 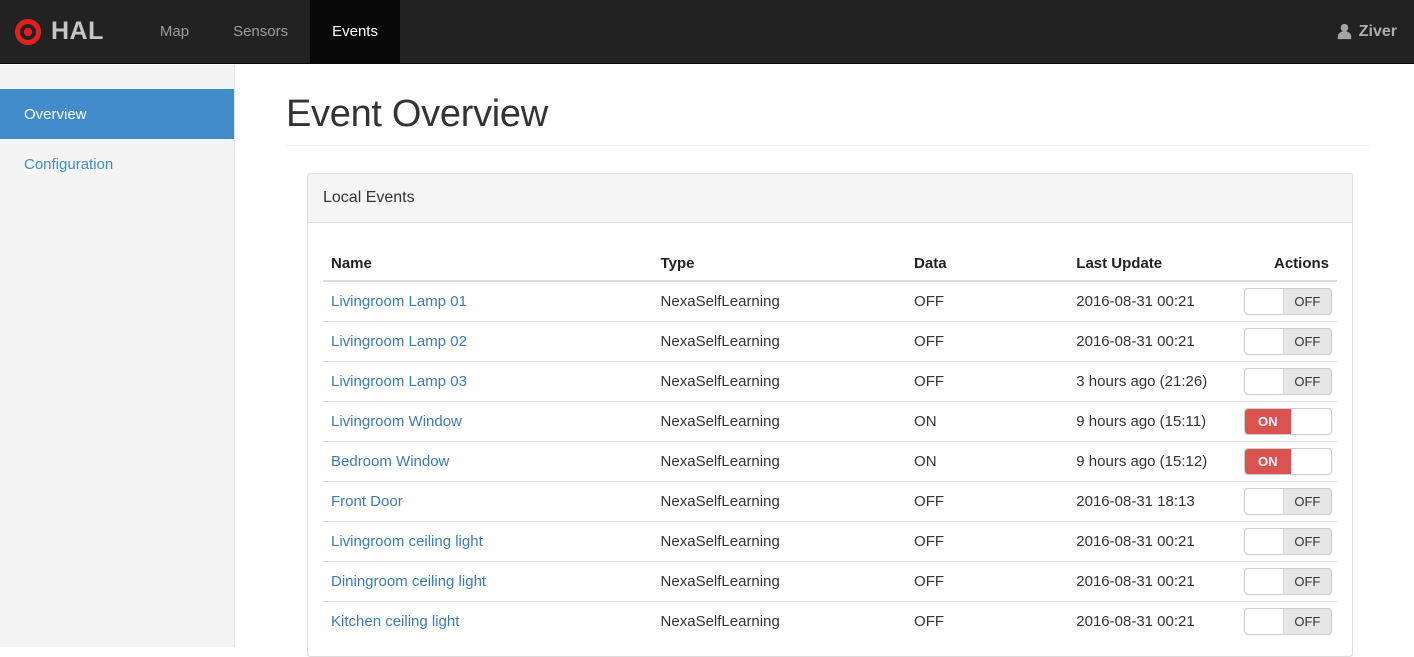 I want to click on event-name-cell: Front Door, so click(x=488, y=500).